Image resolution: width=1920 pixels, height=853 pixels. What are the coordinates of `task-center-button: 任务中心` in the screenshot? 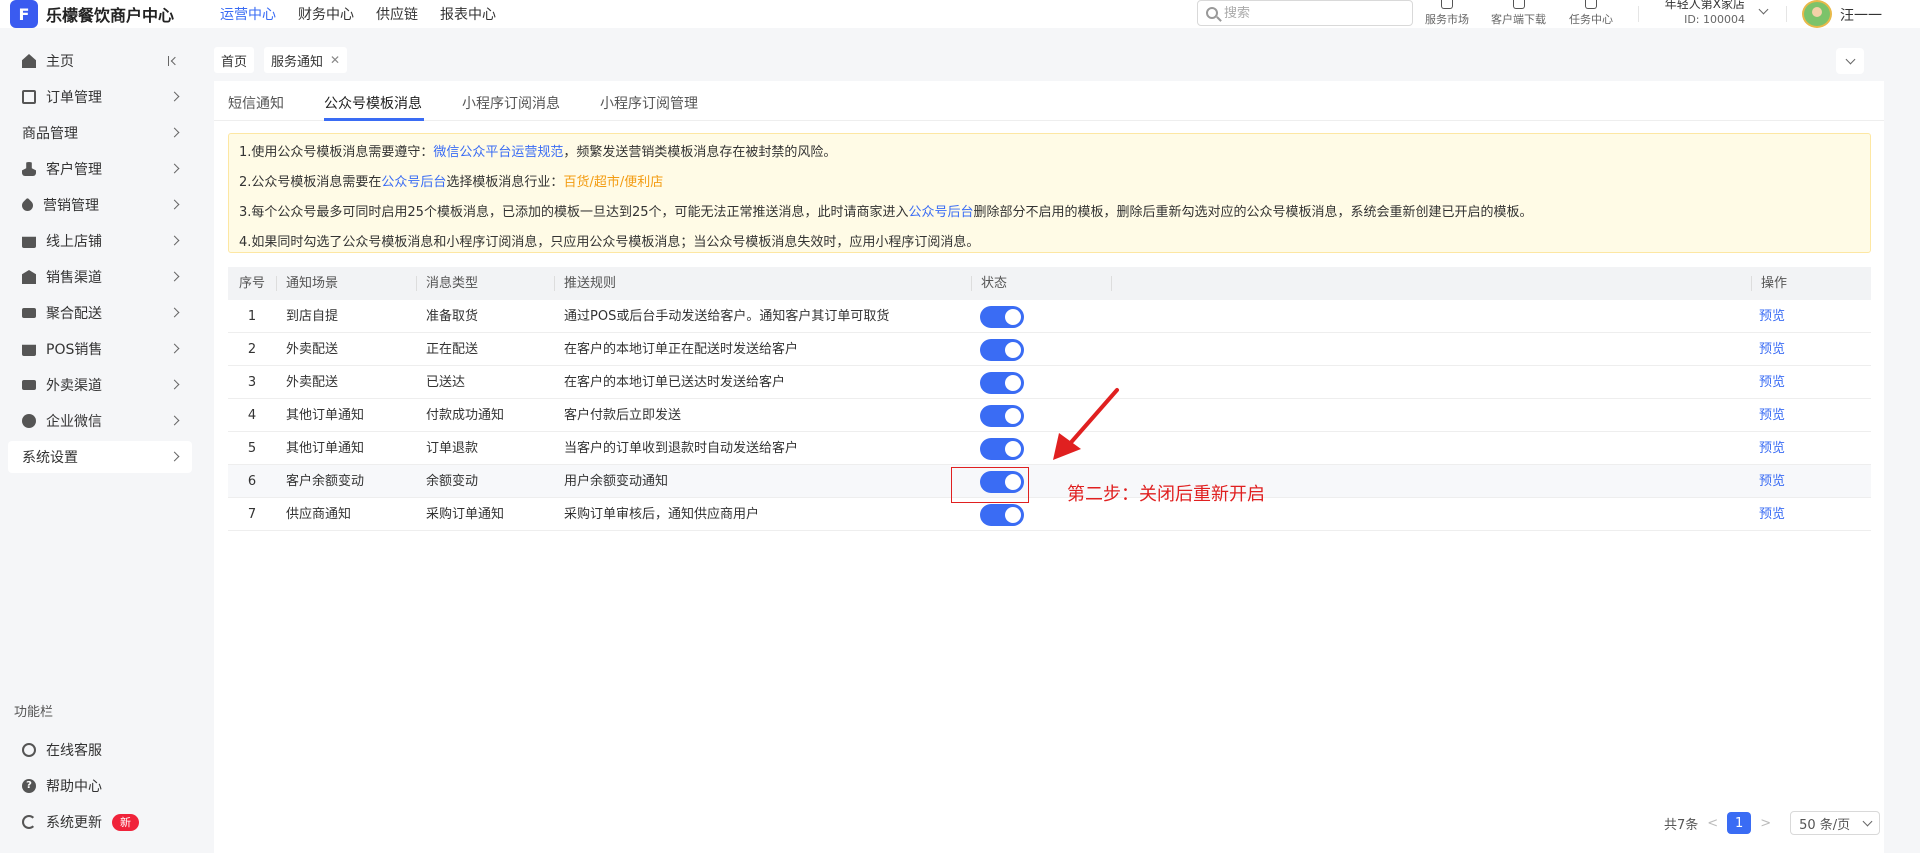 It's located at (1591, 13).